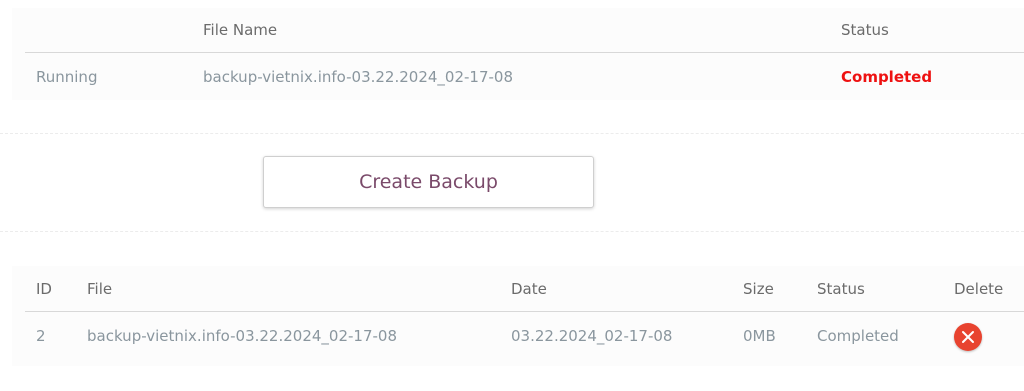 This screenshot has width=1024, height=391. What do you see at coordinates (240, 30) in the screenshot?
I see `running-header-file-name: File Name` at bounding box center [240, 30].